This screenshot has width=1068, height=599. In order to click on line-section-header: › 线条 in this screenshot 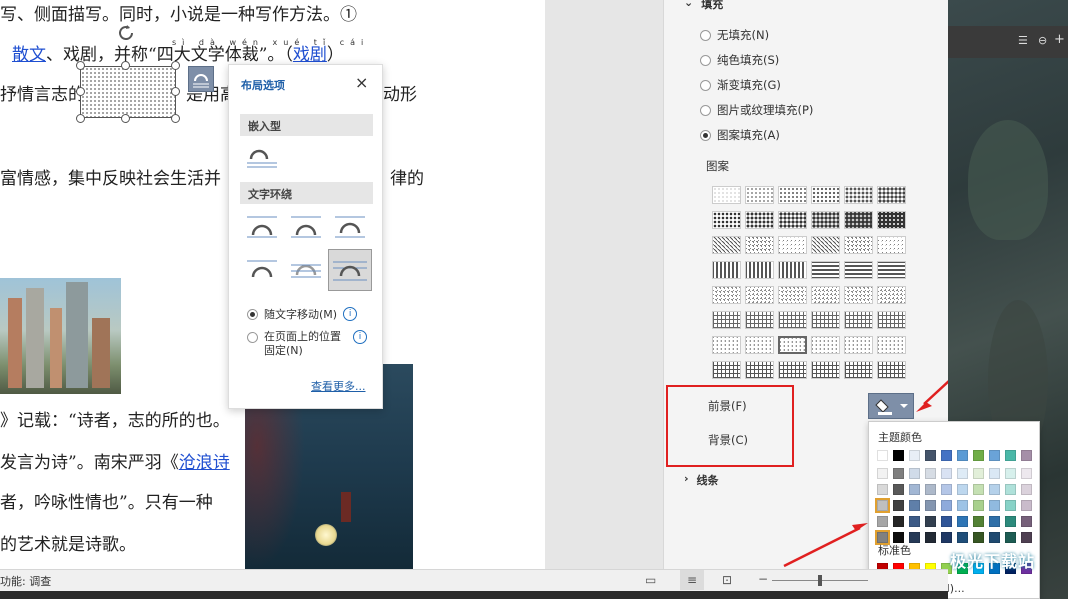, I will do `click(701, 480)`.